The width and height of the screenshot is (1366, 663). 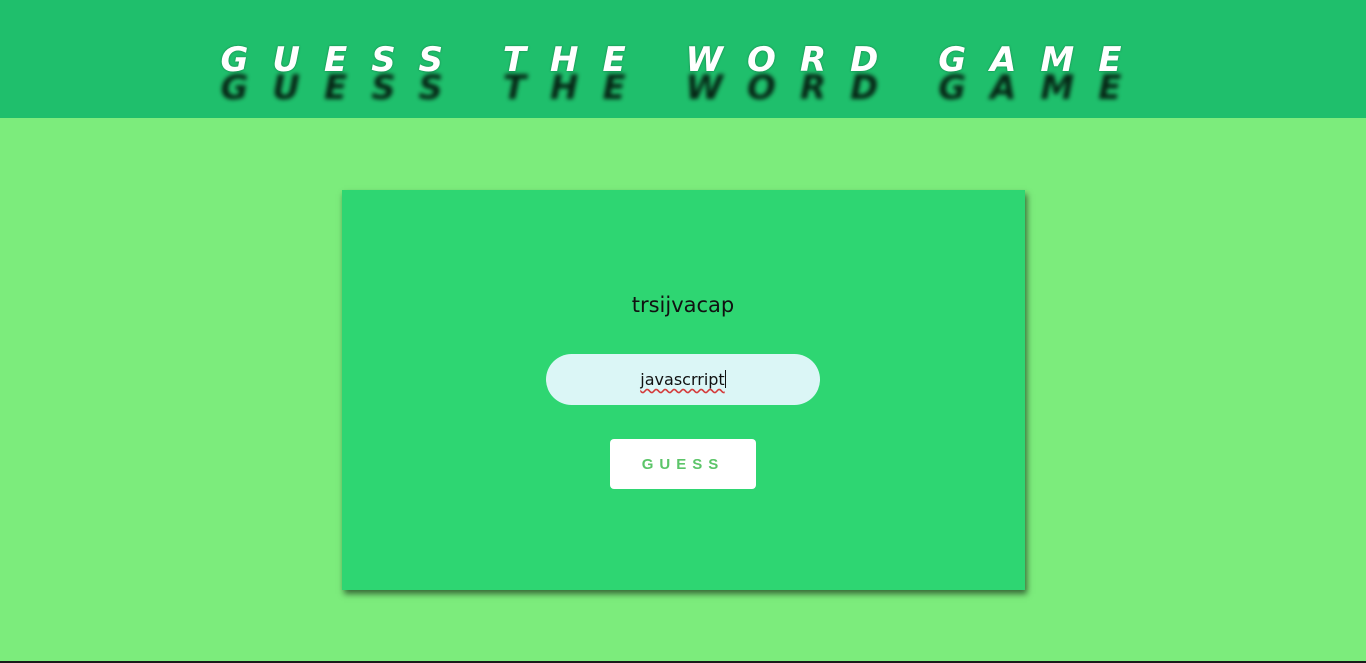 I want to click on scrambled-word: trsijvacap, so click(x=683, y=305).